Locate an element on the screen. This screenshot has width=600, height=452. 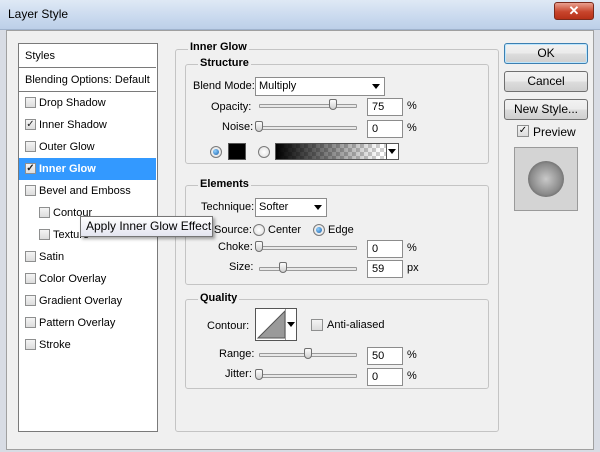
jitter-input: 0 is located at coordinates (385, 377).